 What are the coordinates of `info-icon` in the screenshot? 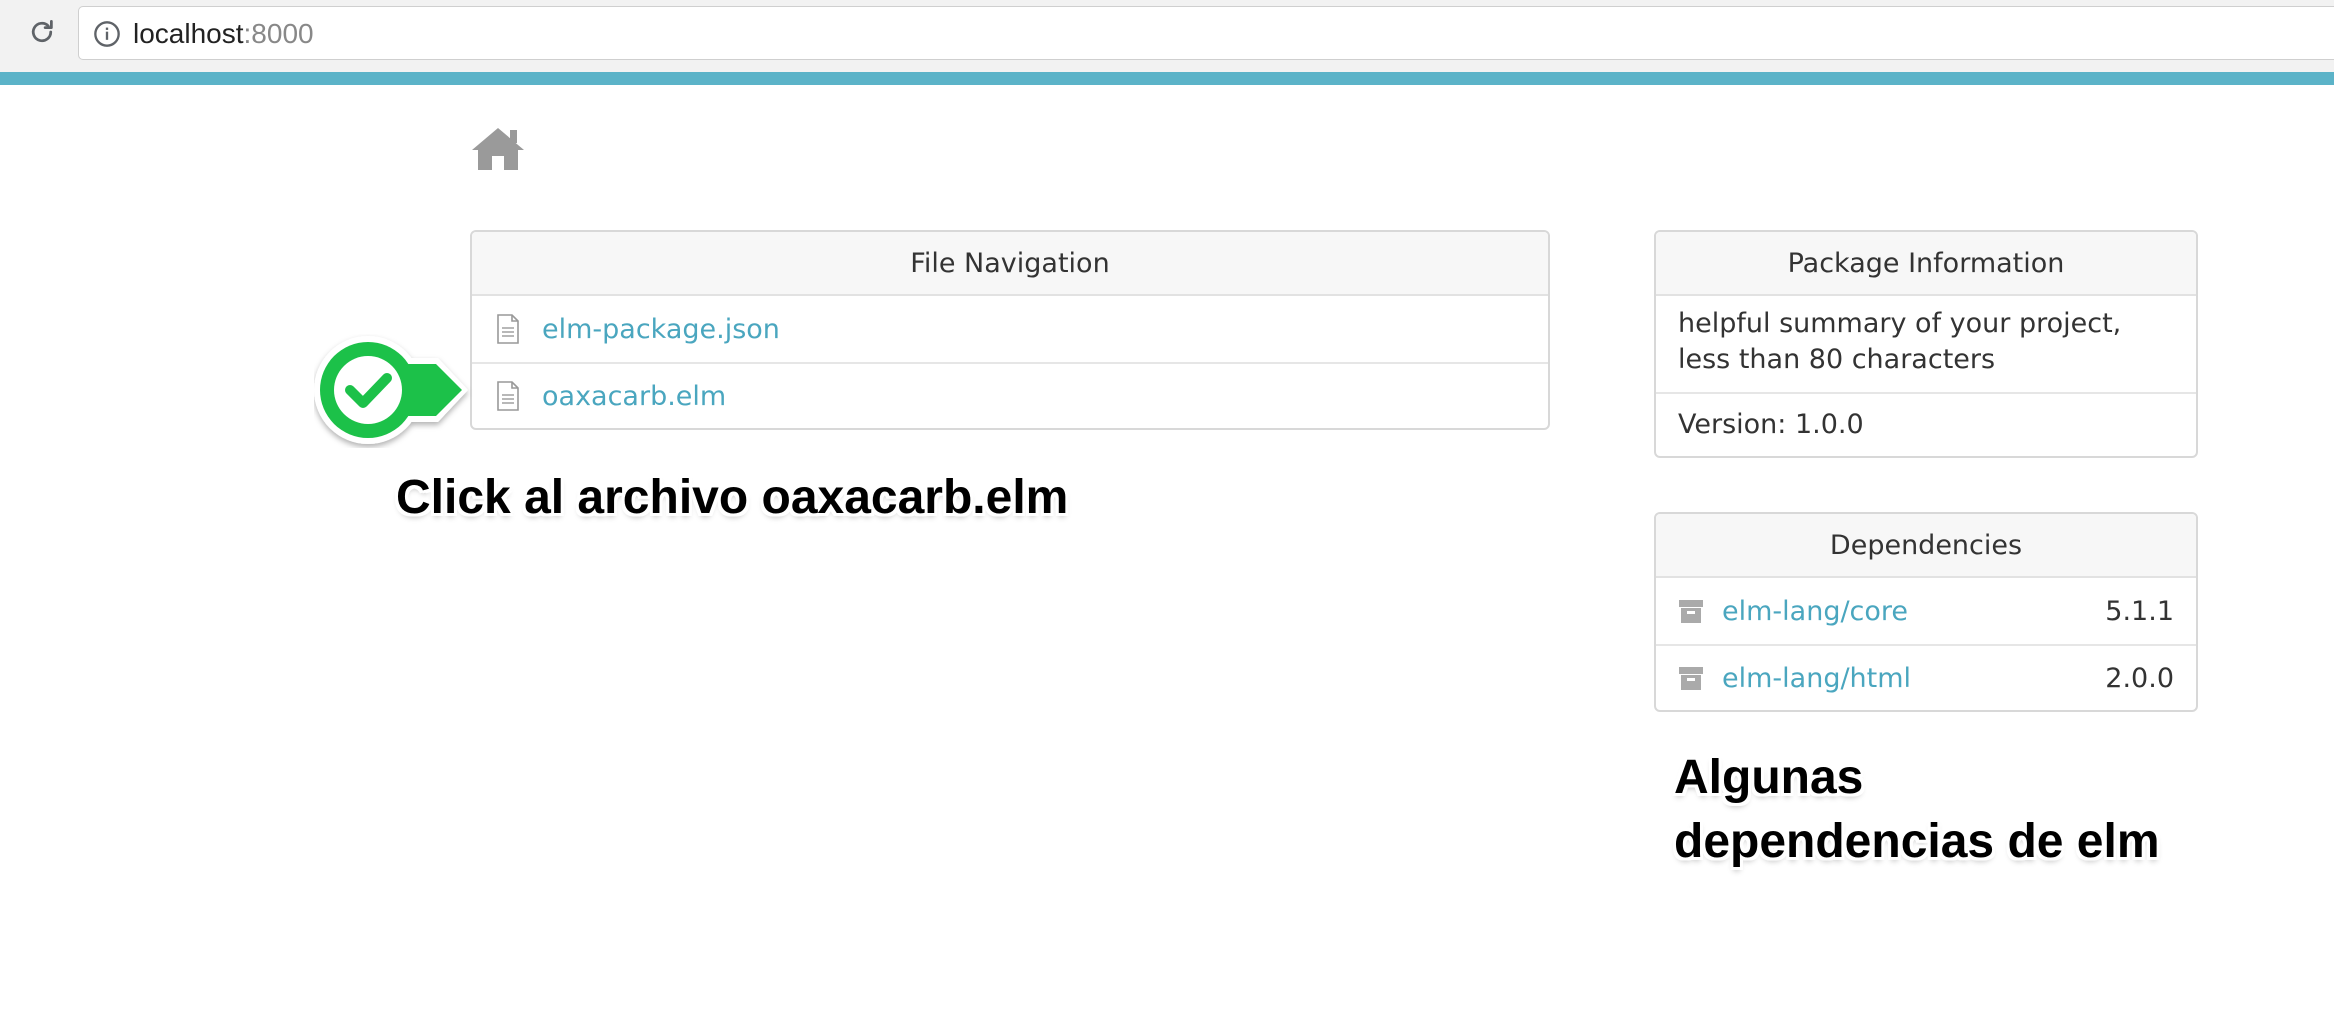 It's located at (107, 34).